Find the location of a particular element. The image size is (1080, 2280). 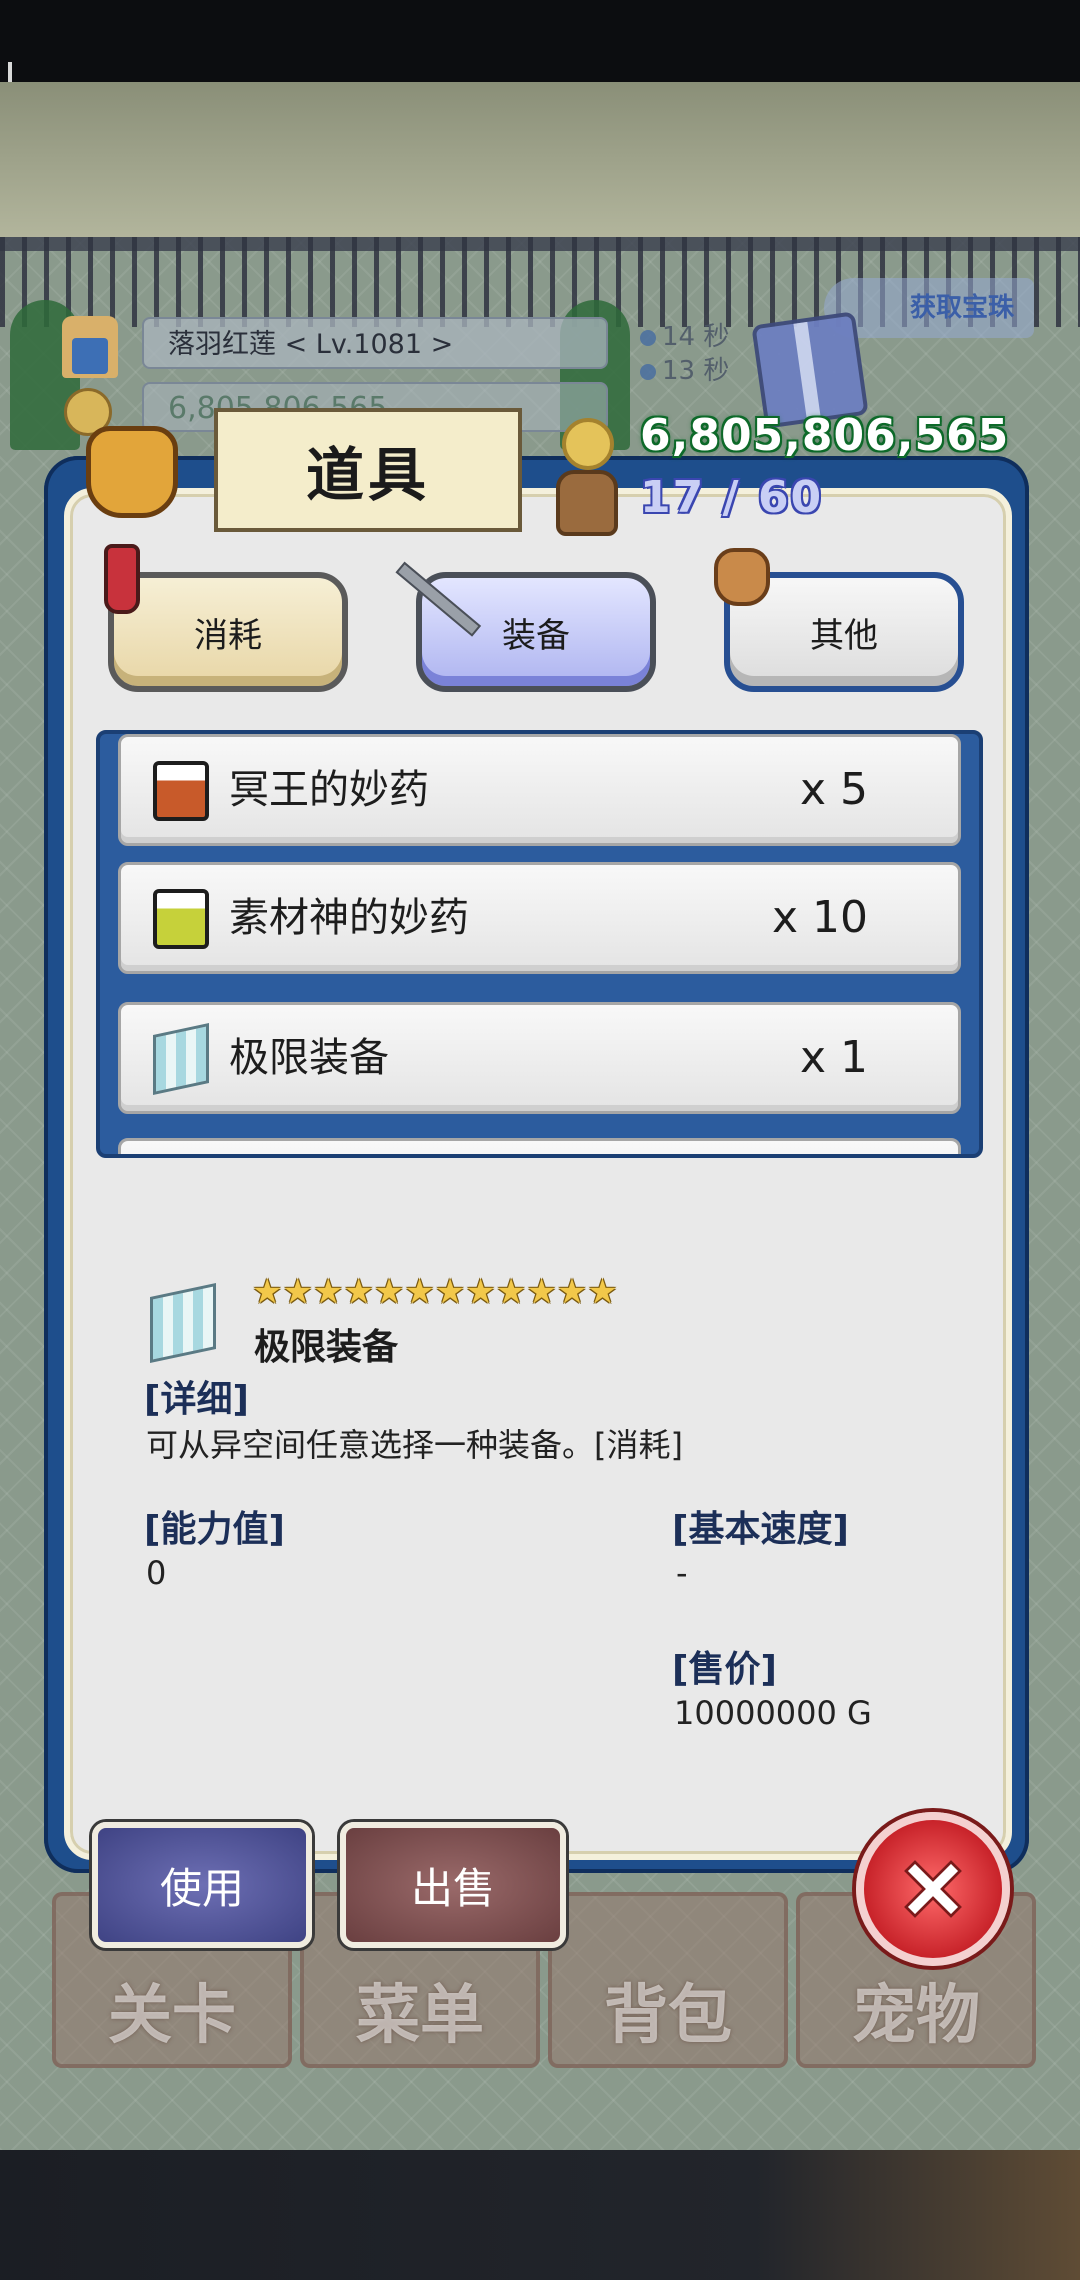

nav-backpack-label: 背包 is located at coordinates (668, 2016).